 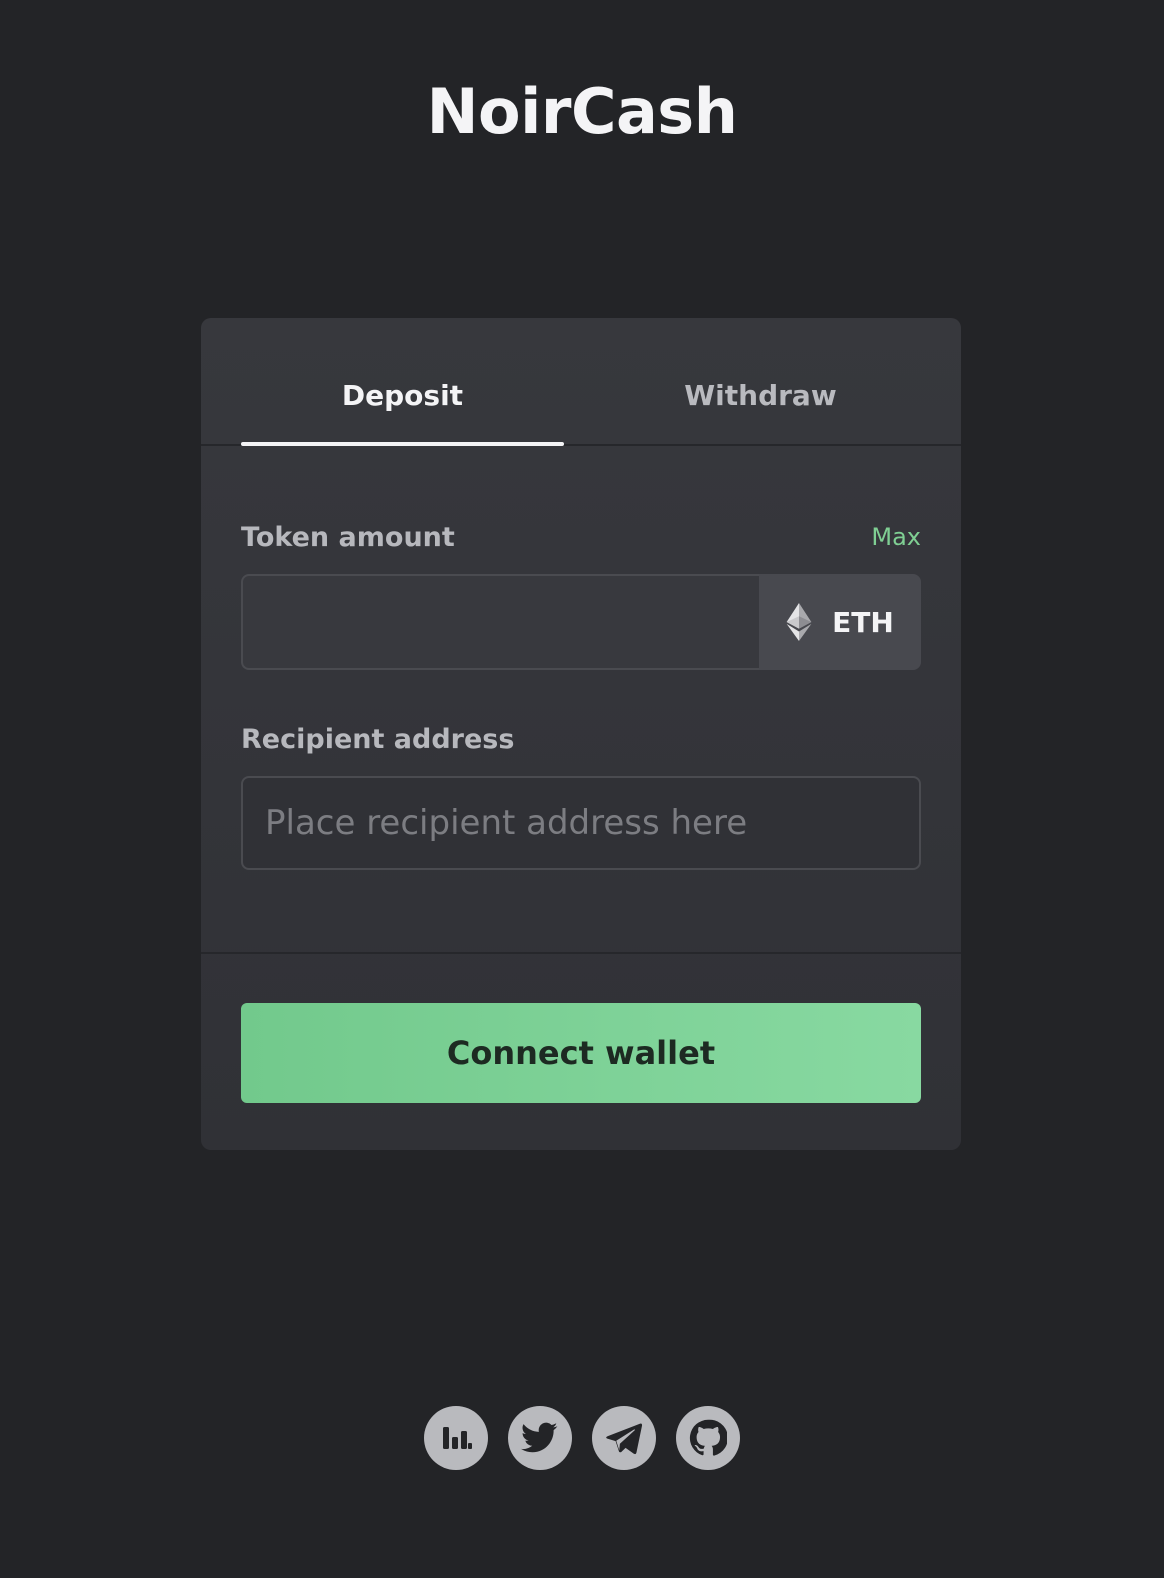 What do you see at coordinates (760, 396) in the screenshot?
I see `tab-withdraw: Withdraw` at bounding box center [760, 396].